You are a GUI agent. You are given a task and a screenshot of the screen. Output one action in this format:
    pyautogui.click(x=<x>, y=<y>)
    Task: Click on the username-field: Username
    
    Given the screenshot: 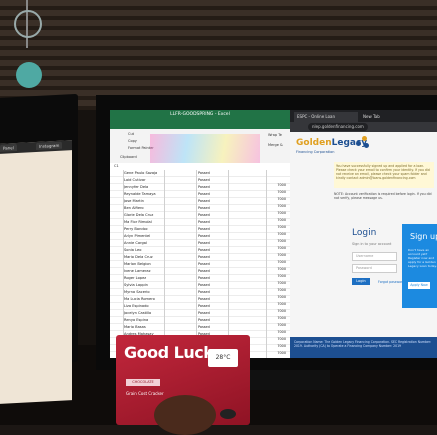 What is the action you would take?
    pyautogui.click(x=374, y=256)
    